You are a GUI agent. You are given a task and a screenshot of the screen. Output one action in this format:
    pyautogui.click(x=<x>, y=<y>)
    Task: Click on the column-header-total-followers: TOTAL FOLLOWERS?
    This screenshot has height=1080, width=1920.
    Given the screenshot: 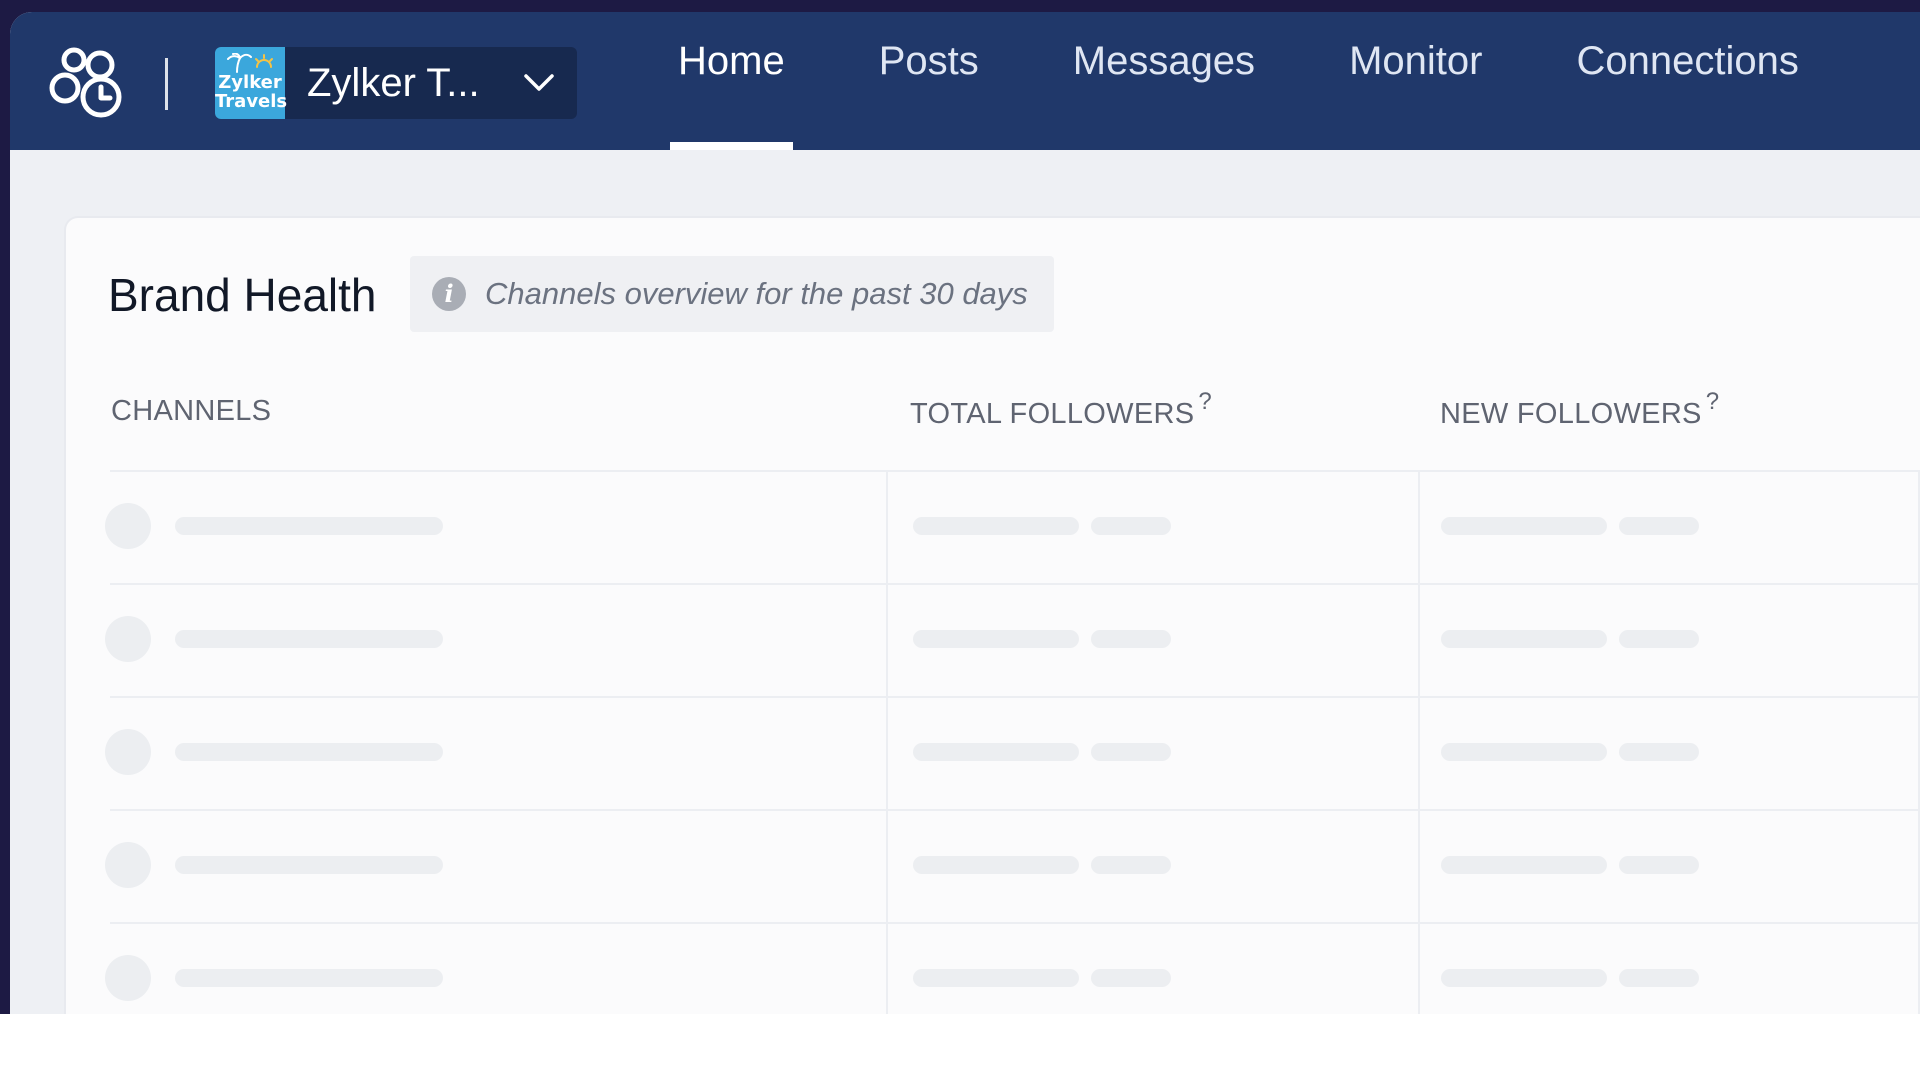 What is the action you would take?
    pyautogui.click(x=1061, y=409)
    